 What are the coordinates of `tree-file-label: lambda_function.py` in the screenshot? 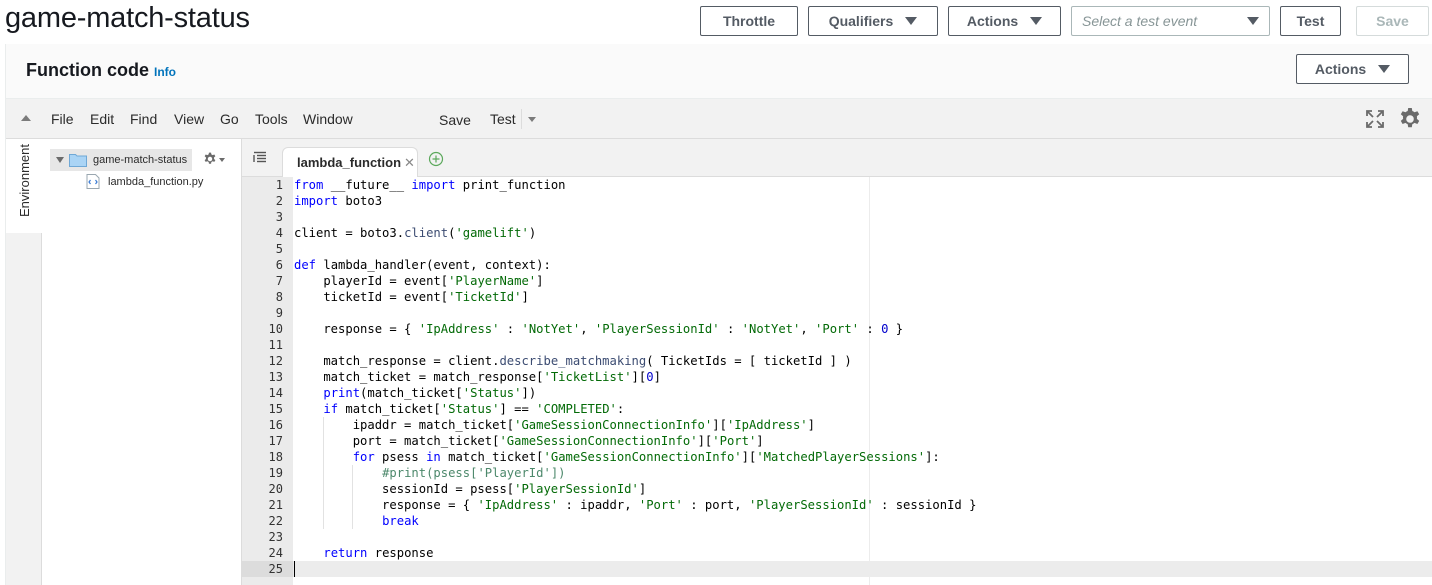 It's located at (156, 181).